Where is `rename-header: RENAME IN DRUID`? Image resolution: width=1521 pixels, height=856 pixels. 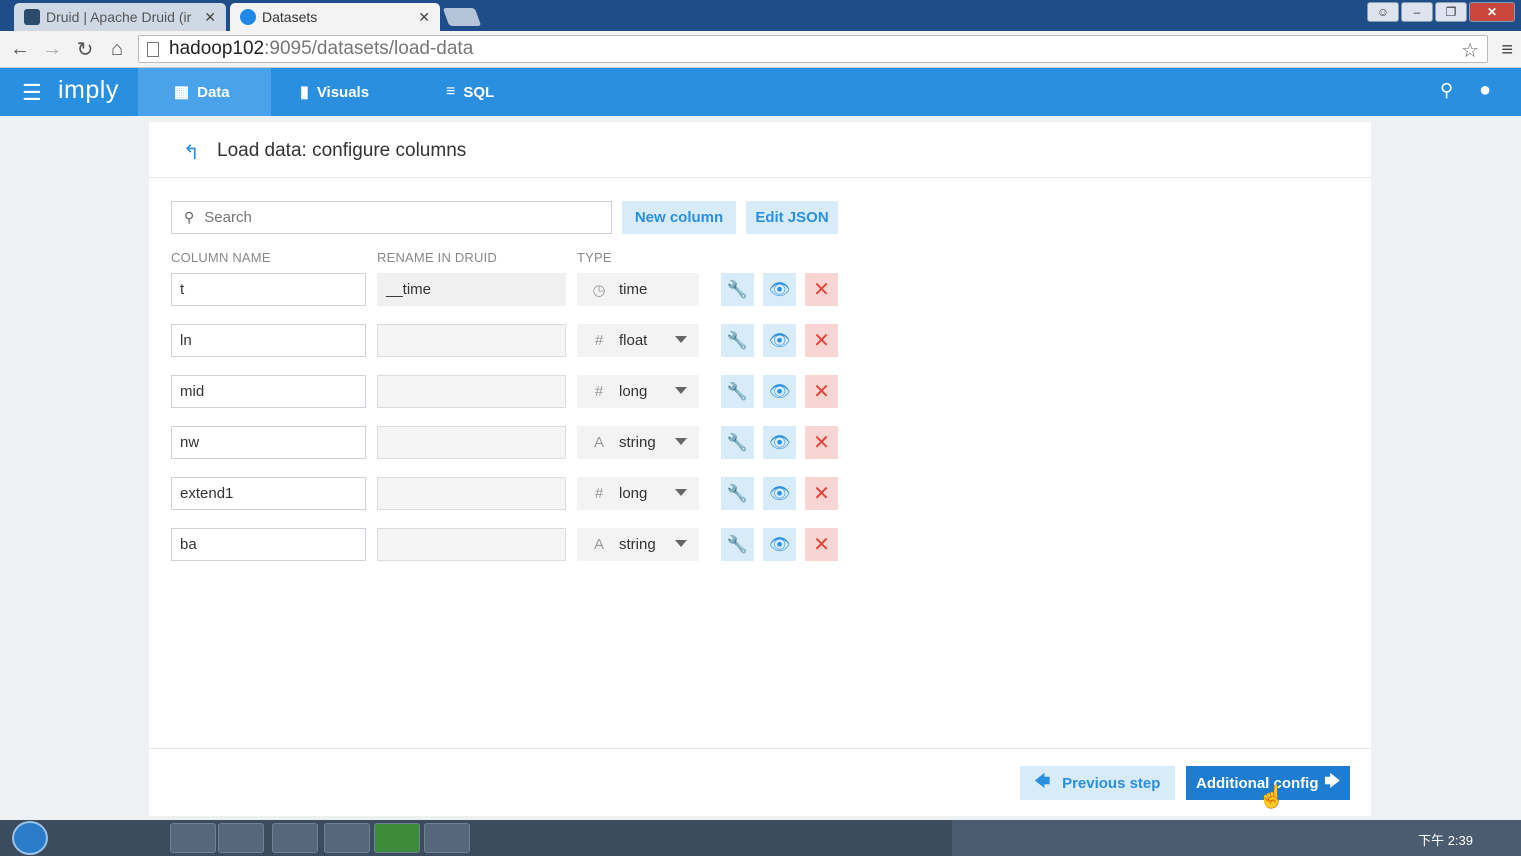
rename-header: RENAME IN DRUID is located at coordinates (437, 257).